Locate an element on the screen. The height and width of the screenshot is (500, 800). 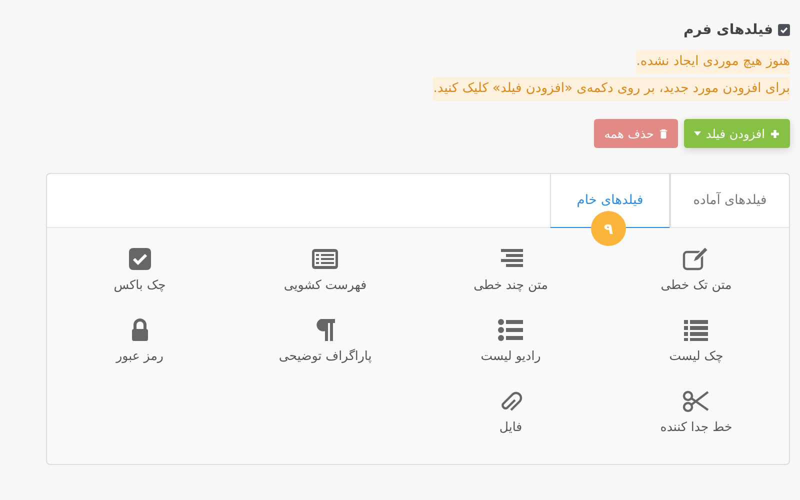
bullet-list-icon is located at coordinates (510, 330).